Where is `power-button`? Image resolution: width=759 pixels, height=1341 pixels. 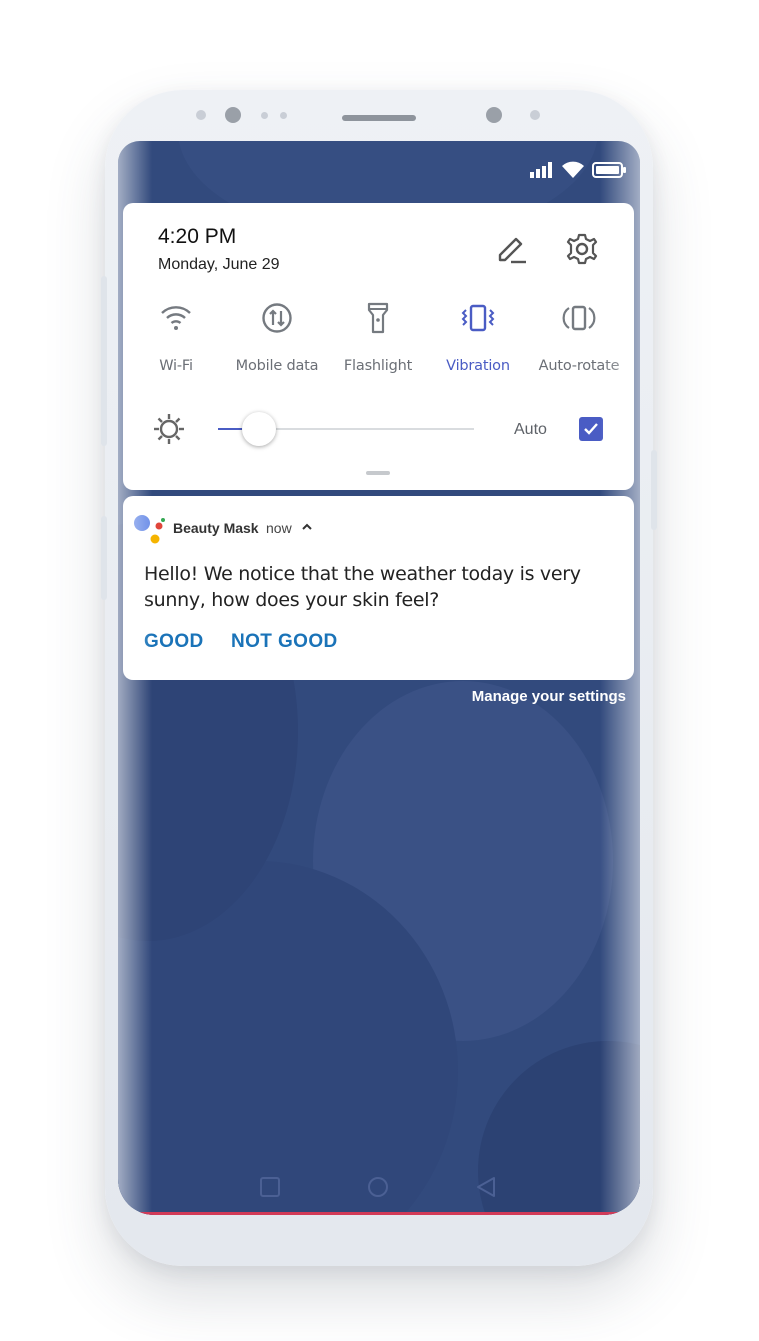
power-button is located at coordinates (654, 490).